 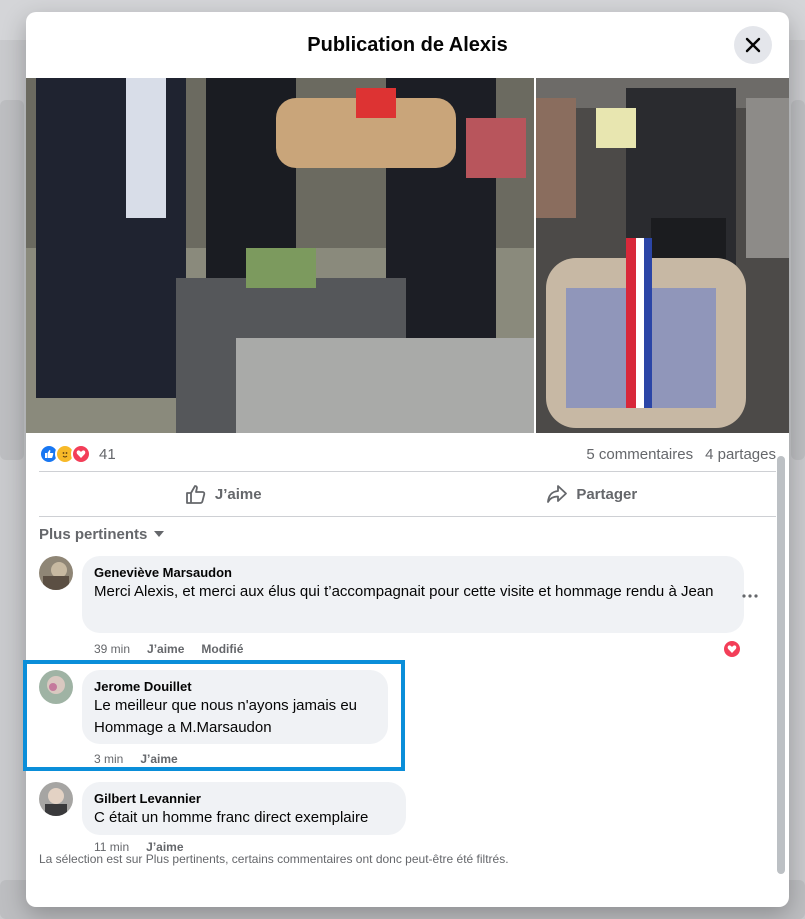 I want to click on more-dots-icon, so click(x=750, y=596).